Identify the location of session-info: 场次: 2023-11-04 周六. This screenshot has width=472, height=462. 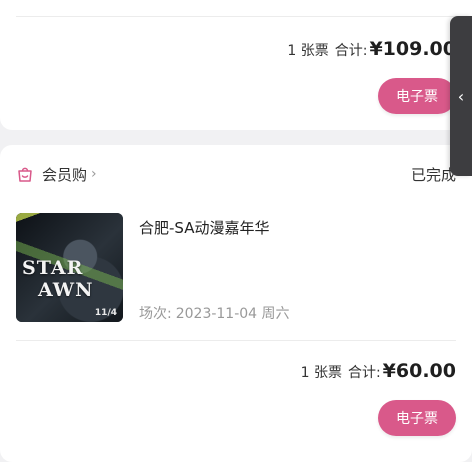
(214, 313).